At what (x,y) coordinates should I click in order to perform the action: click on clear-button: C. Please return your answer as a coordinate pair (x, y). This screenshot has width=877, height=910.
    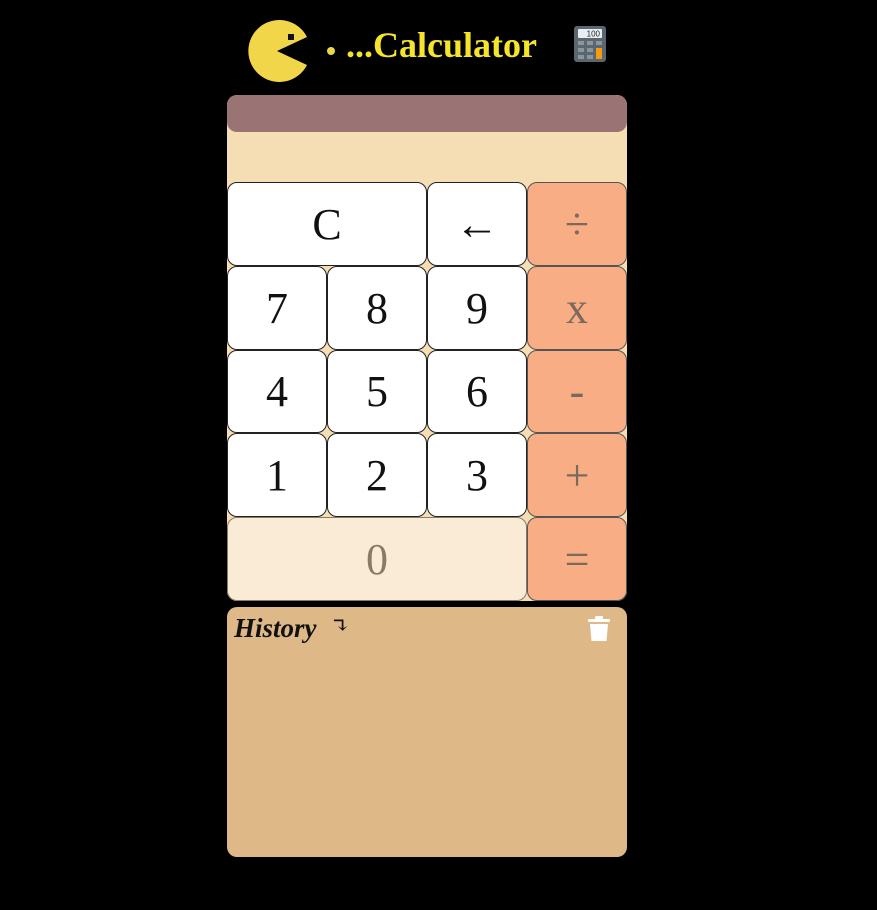
    Looking at the image, I should click on (327, 224).